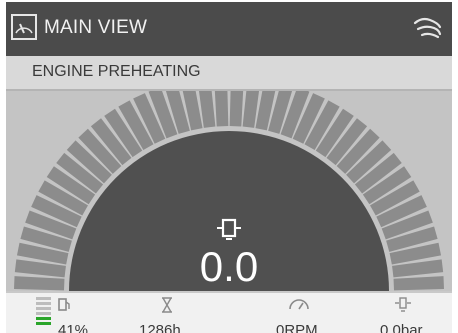 Image resolution: width=458 pixels, height=333 pixels. What do you see at coordinates (415, 313) in the screenshot?
I see `pressure-item: 0.0bar` at bounding box center [415, 313].